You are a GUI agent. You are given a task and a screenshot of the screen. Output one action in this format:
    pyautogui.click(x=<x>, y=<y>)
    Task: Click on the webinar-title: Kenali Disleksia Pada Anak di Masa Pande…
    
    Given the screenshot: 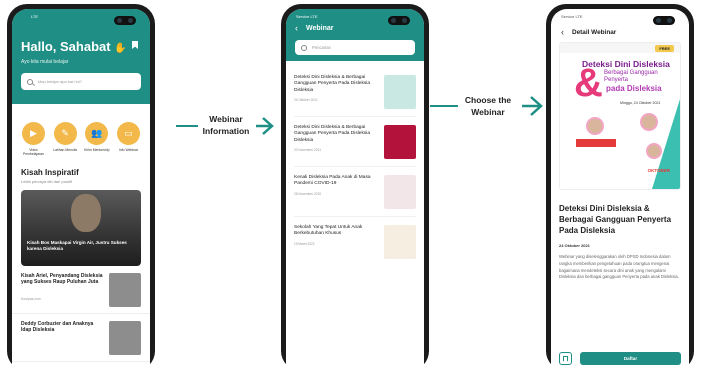 What is the action you would take?
    pyautogui.click(x=332, y=181)
    